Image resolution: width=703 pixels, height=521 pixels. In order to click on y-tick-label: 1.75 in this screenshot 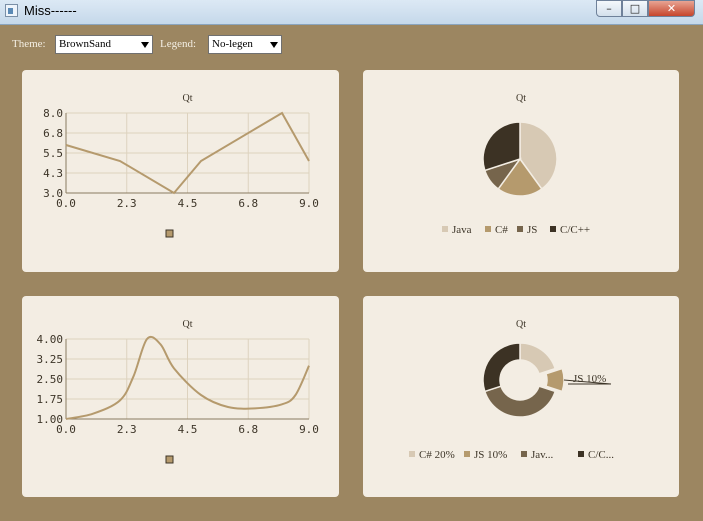, I will do `click(50, 399)`.